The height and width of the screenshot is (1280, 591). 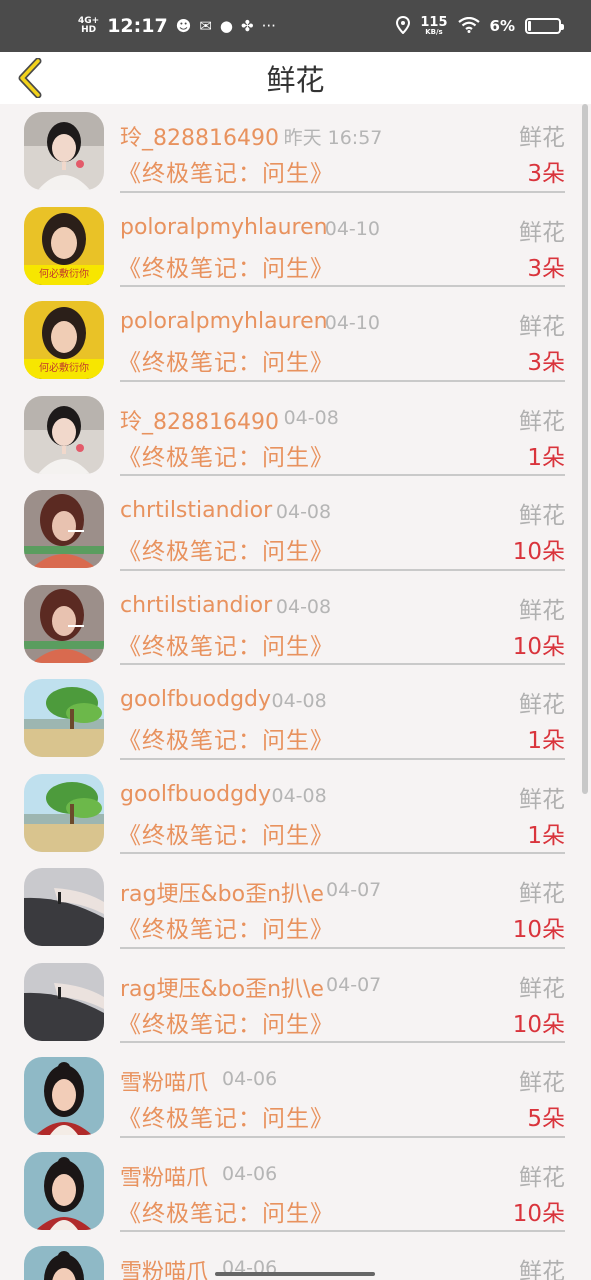 I want to click on battery-icon, so click(x=544, y=26).